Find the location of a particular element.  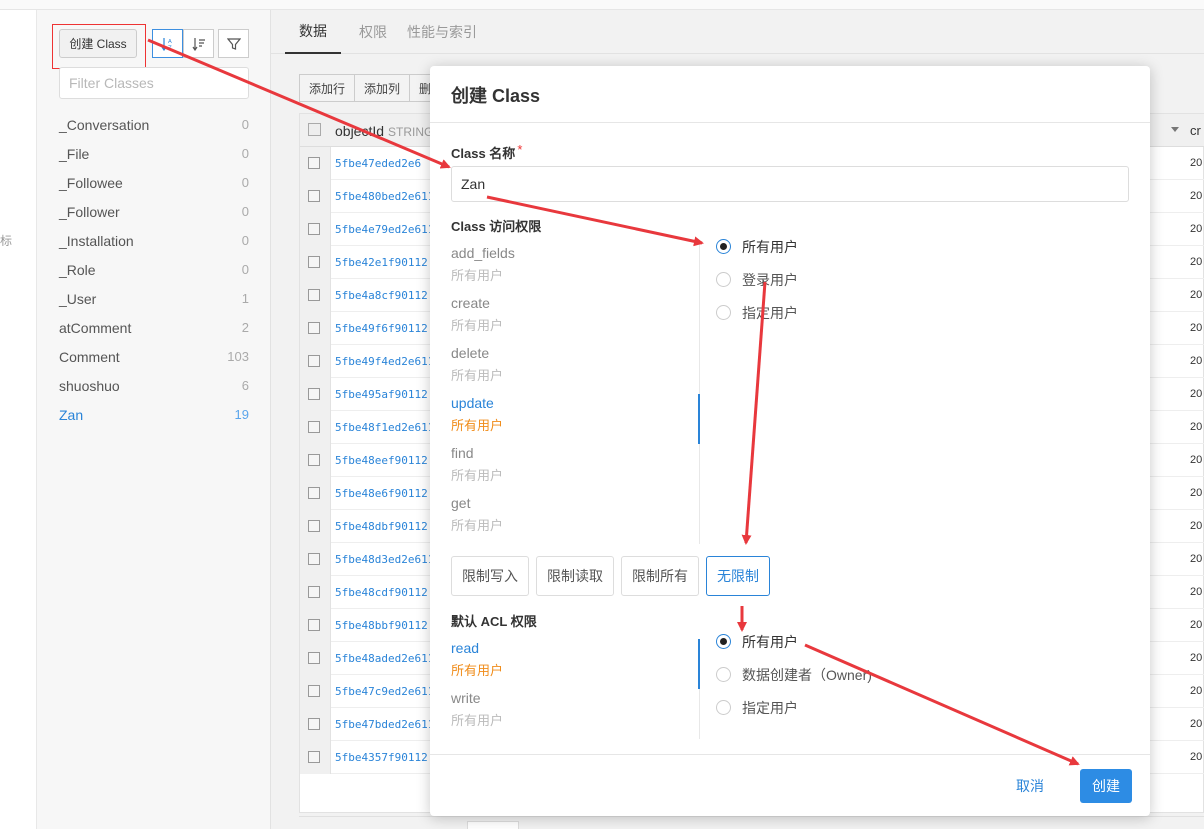

tab-performance-index: 性能与索引 is located at coordinates (447, 32).